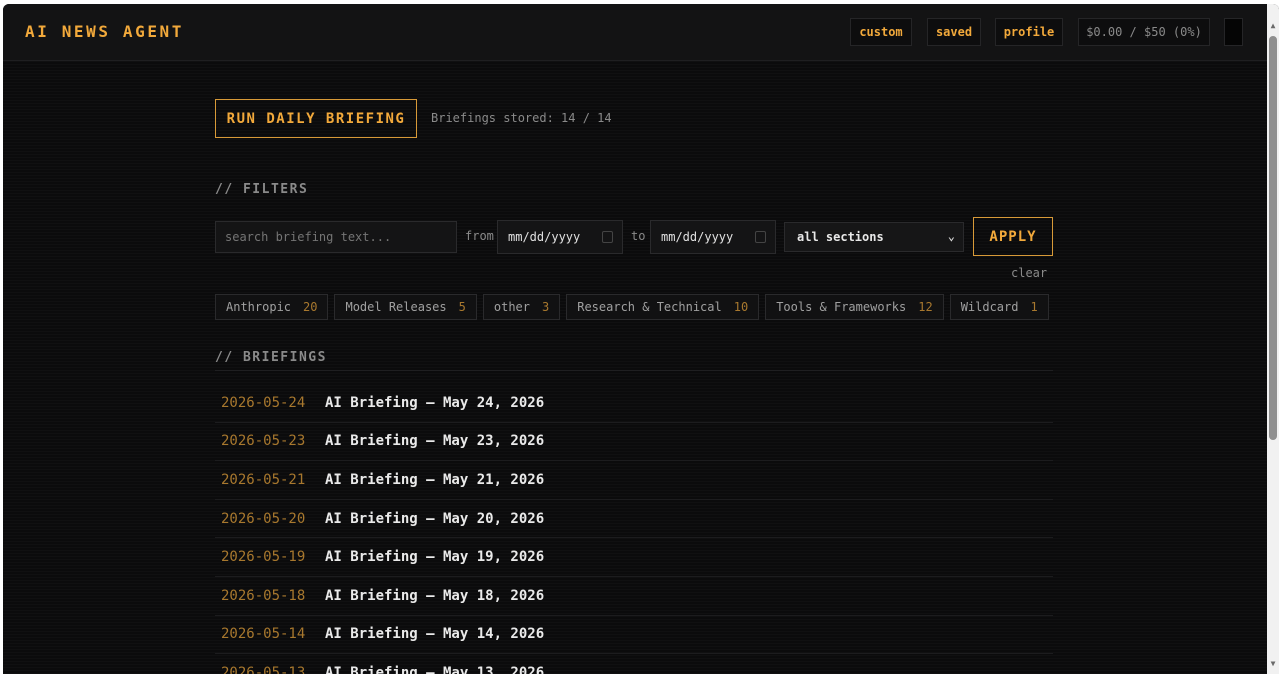 Image resolution: width=1280 pixels, height=674 pixels. I want to click on chip-label: Model Releases, so click(396, 307).